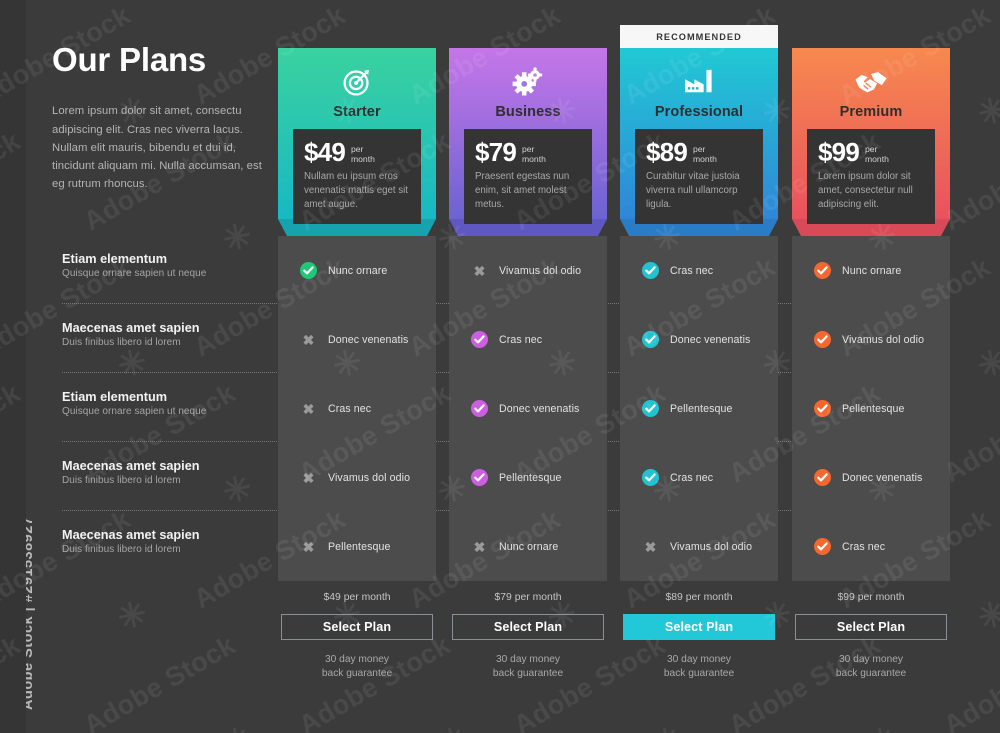 The height and width of the screenshot is (733, 1000). What do you see at coordinates (871, 597) in the screenshot?
I see `footer-price: $99 per month` at bounding box center [871, 597].